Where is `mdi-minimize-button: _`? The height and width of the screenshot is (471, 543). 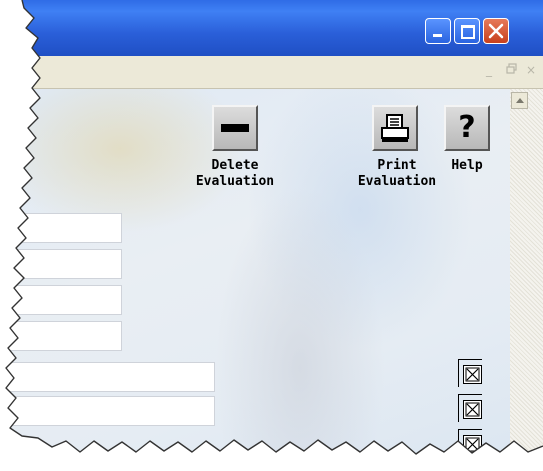
mdi-minimize-button: _ is located at coordinates (489, 70).